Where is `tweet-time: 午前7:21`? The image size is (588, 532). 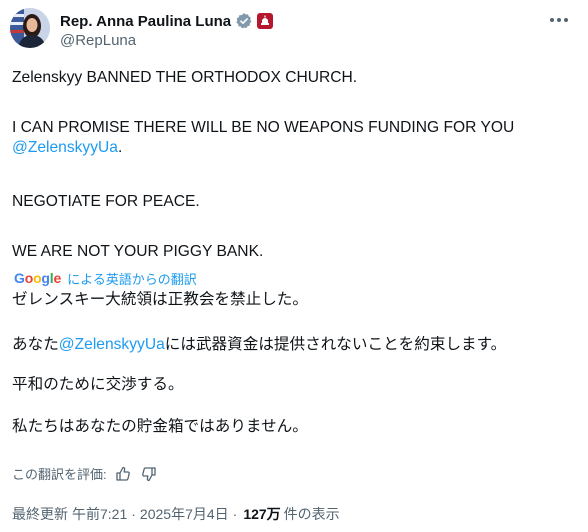 tweet-time: 午前7:21 is located at coordinates (99, 514).